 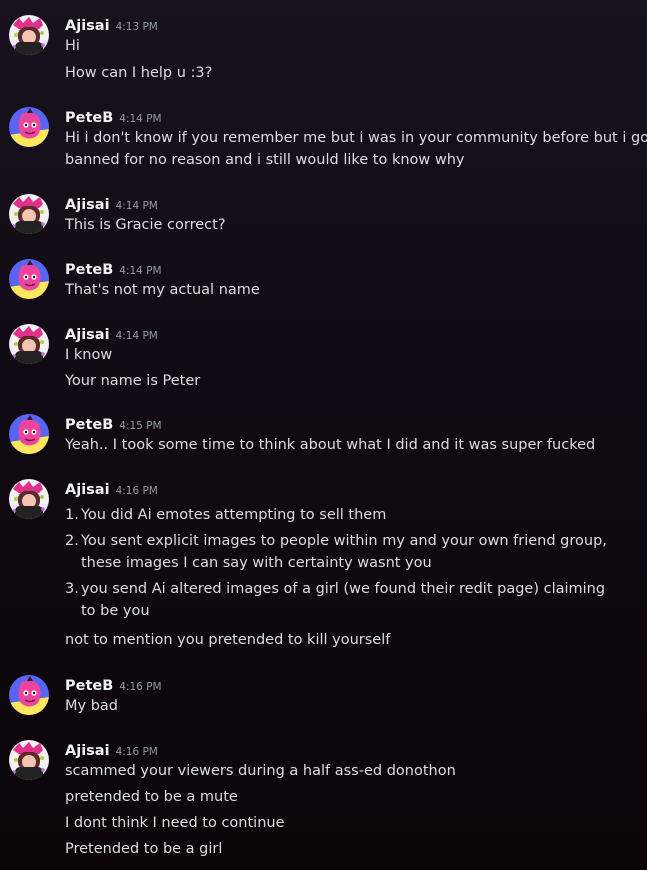 I want to click on message-text: How can I help u :3?, so click(x=139, y=73).